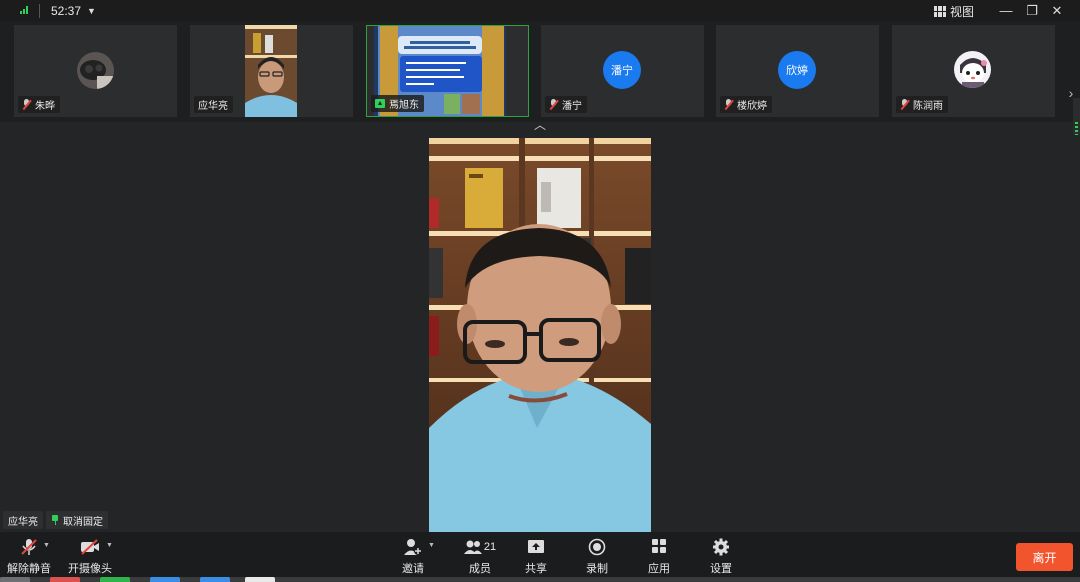 This screenshot has height=582, width=1080. Describe the element at coordinates (25, 10) in the screenshot. I see `network-signal-icon` at that location.